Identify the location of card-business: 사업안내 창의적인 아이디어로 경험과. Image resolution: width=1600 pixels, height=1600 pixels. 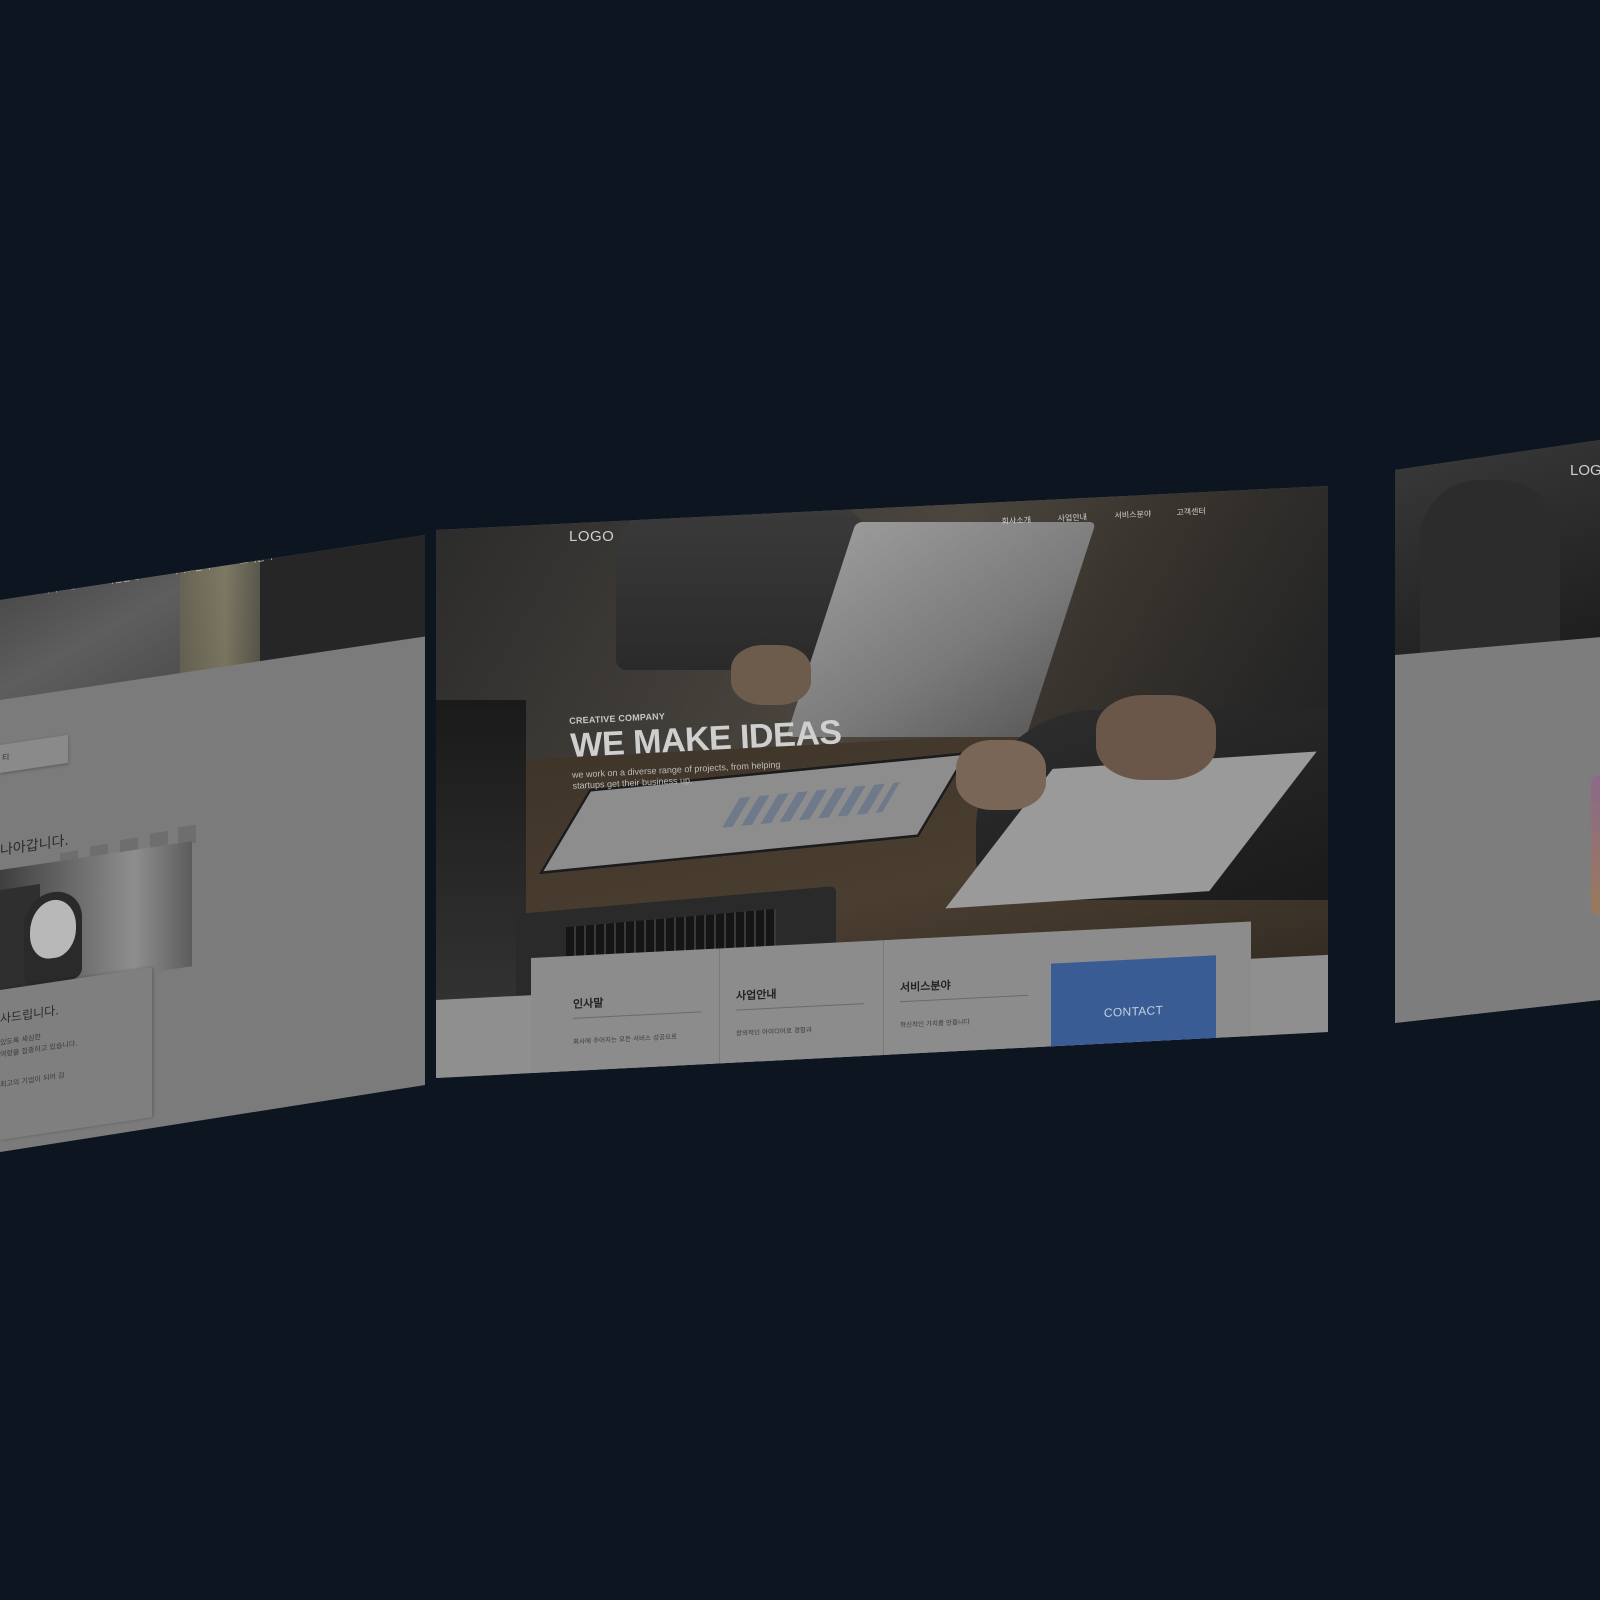
(807, 1008).